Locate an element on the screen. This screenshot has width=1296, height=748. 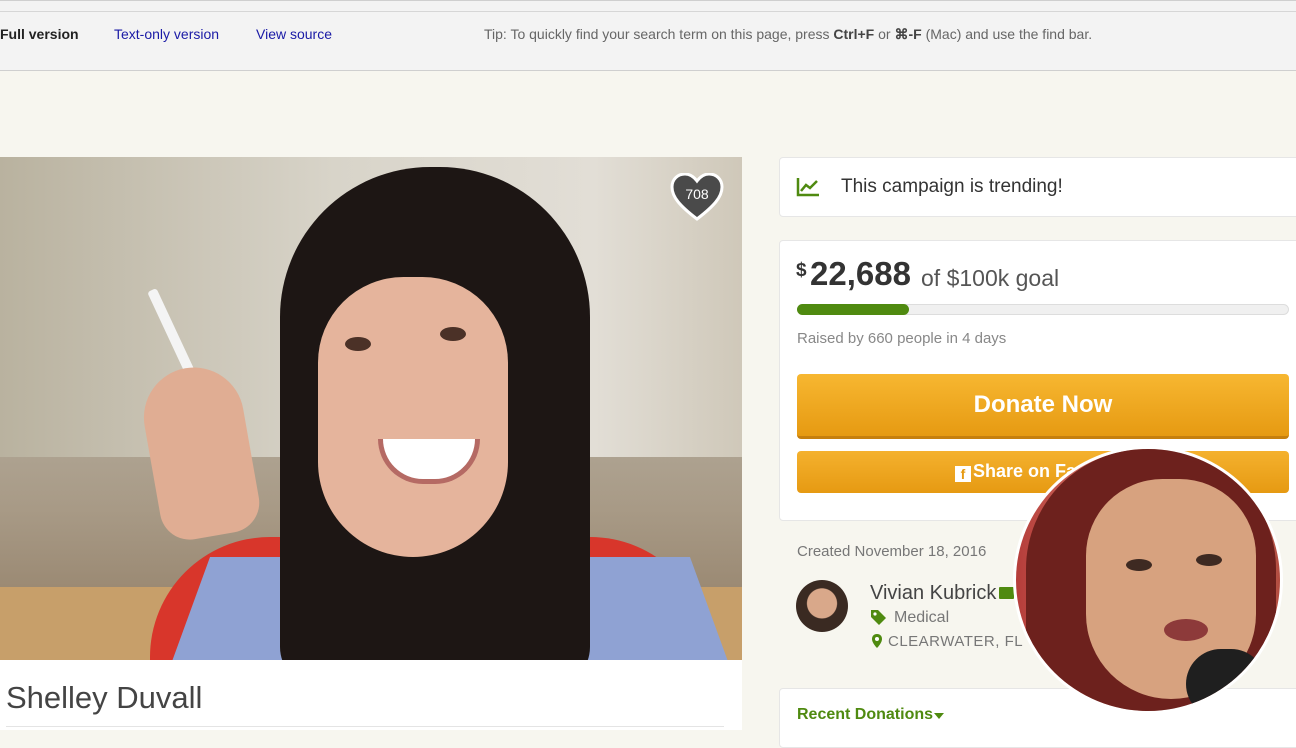
view-source-link: View source is located at coordinates (294, 34).